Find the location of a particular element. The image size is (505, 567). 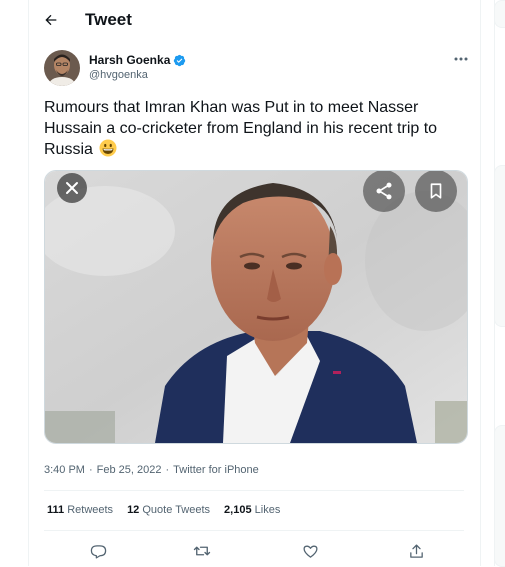

likes-label: Likes is located at coordinates (267, 510).